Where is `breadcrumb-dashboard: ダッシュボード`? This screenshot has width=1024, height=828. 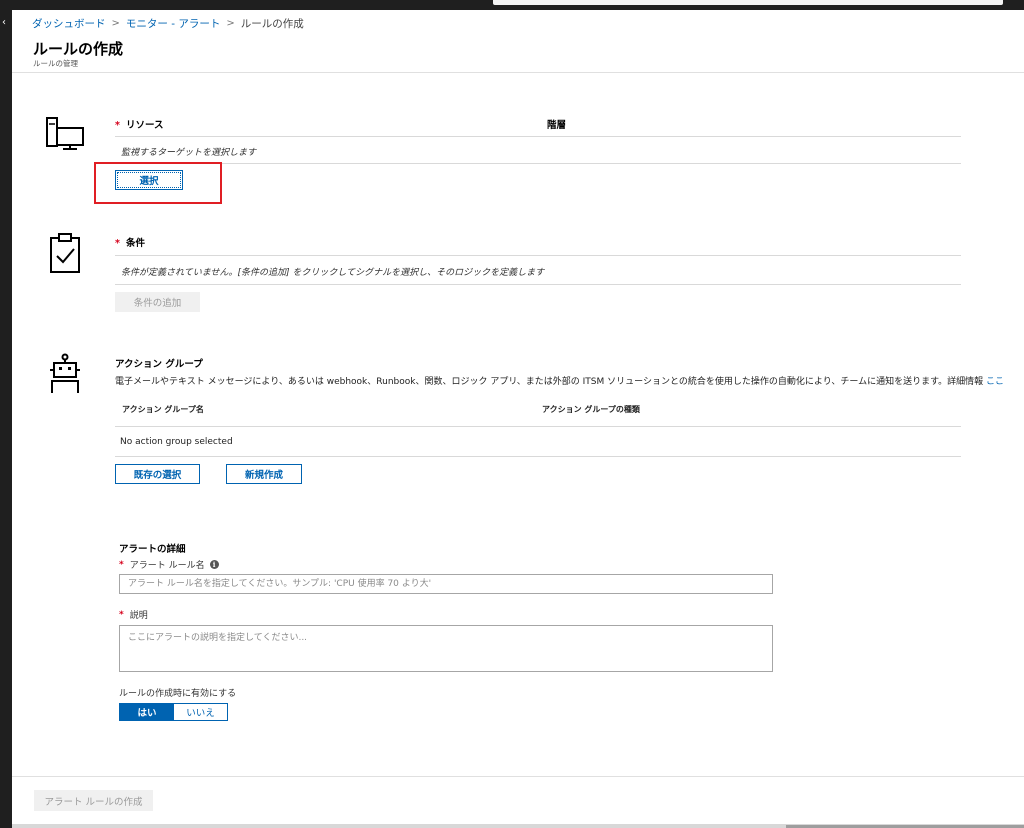
breadcrumb-dashboard: ダッシュボード is located at coordinates (69, 23).